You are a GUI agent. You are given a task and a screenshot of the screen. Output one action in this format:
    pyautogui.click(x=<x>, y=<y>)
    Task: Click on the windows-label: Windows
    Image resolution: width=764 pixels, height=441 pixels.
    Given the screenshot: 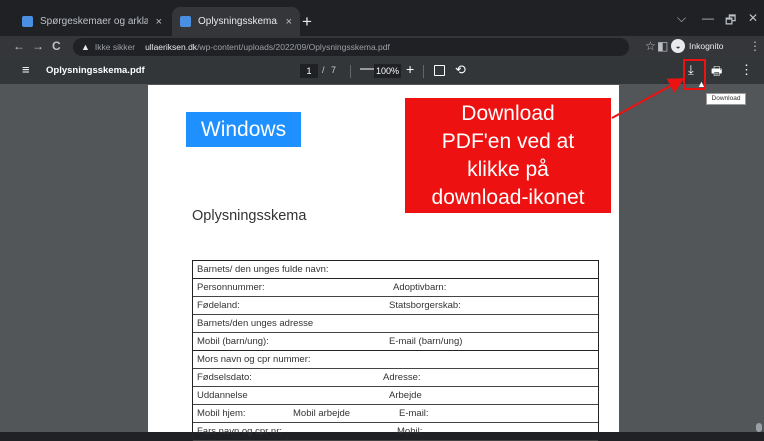 What is the action you would take?
    pyautogui.click(x=243, y=129)
    